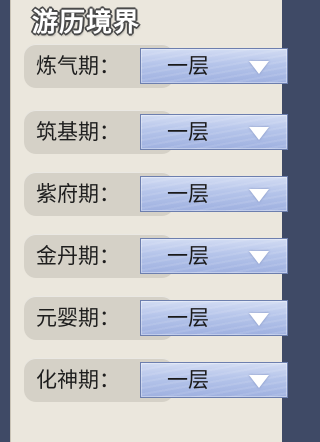 Image resolution: width=320 pixels, height=442 pixels. What do you see at coordinates (214, 194) in the screenshot?
I see `level-select-zifu: 一层` at bounding box center [214, 194].